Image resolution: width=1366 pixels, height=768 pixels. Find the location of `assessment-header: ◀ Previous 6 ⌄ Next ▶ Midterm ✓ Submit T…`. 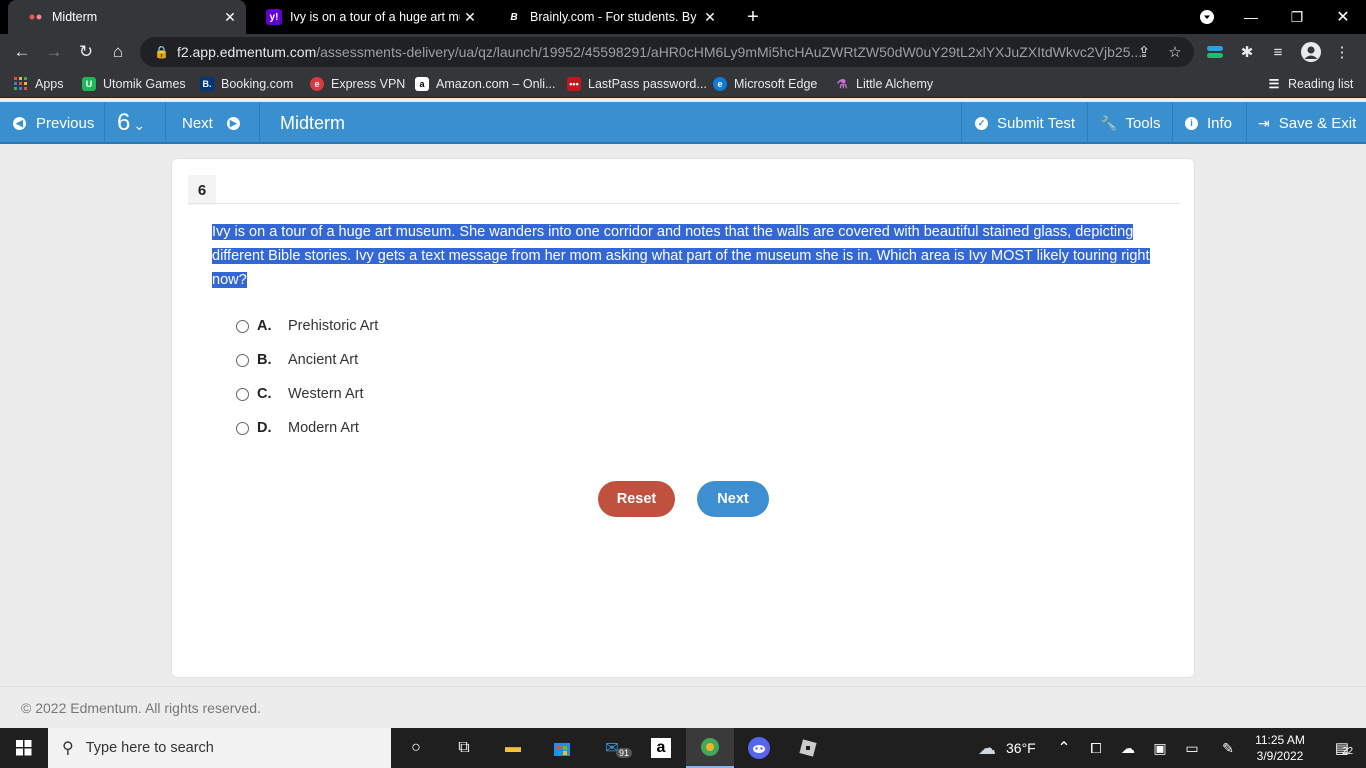

assessment-header: ◀ Previous 6 ⌄ Next ▶ Midterm ✓ Submit T… is located at coordinates (683, 123).